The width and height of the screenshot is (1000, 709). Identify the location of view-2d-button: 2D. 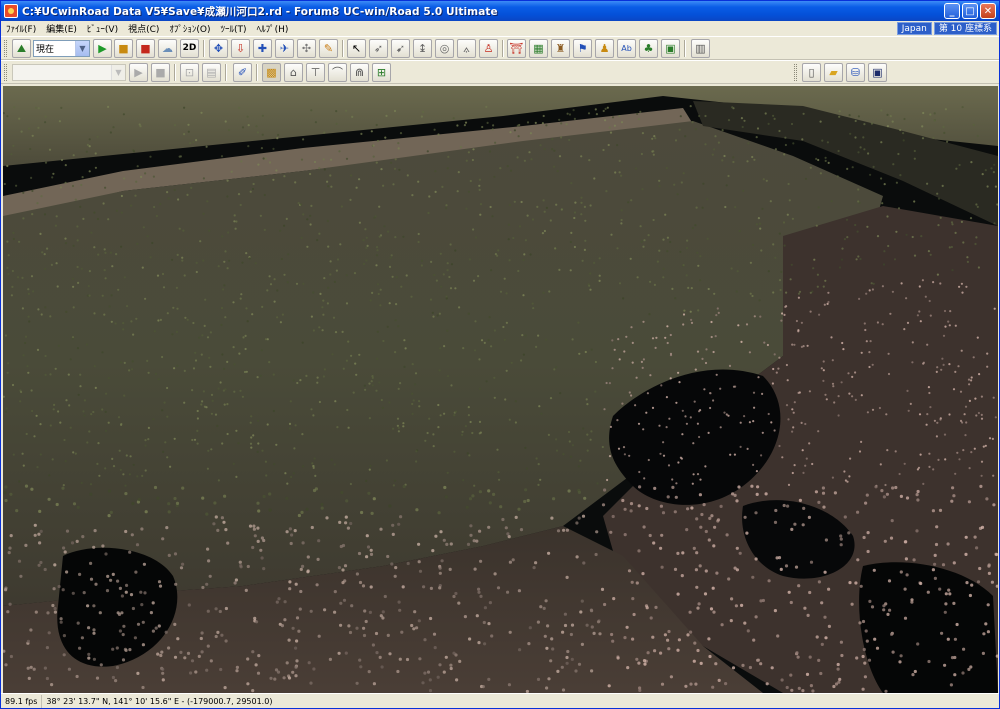
(189, 48).